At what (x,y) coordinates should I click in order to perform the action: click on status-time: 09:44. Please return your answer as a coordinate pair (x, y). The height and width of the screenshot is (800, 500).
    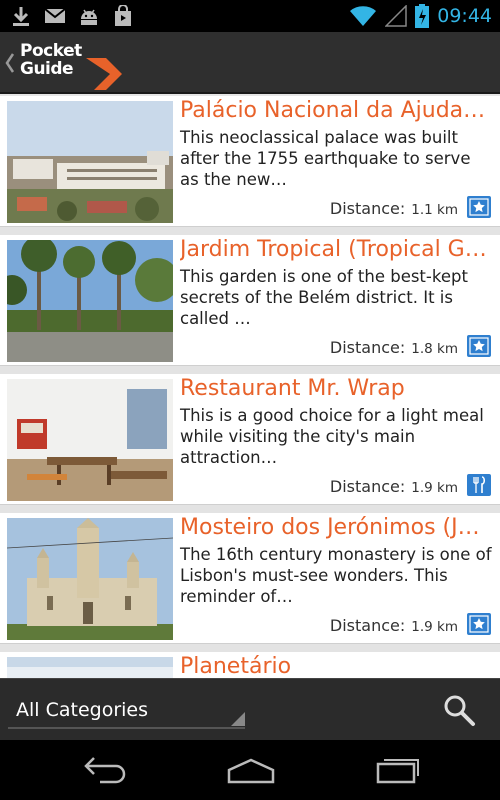
    Looking at the image, I should click on (464, 16).